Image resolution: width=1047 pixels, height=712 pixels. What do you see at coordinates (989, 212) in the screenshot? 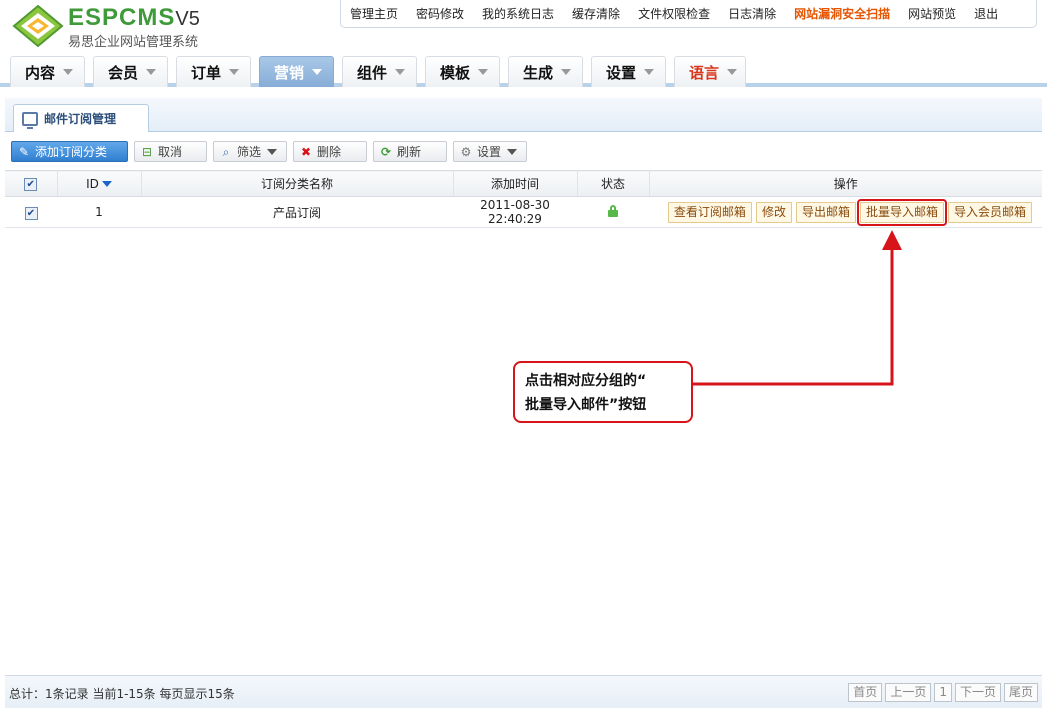
I see `import-member-emails-button: 导入会员邮箱` at bounding box center [989, 212].